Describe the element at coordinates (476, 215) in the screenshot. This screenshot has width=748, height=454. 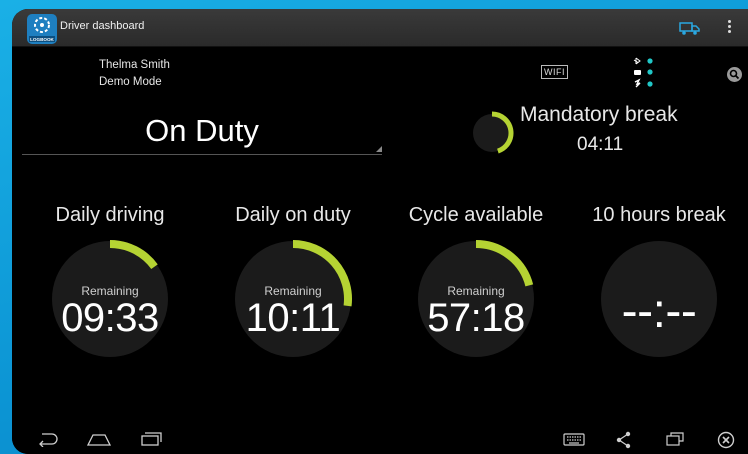
I see `gauge-title: Cycle available` at that location.